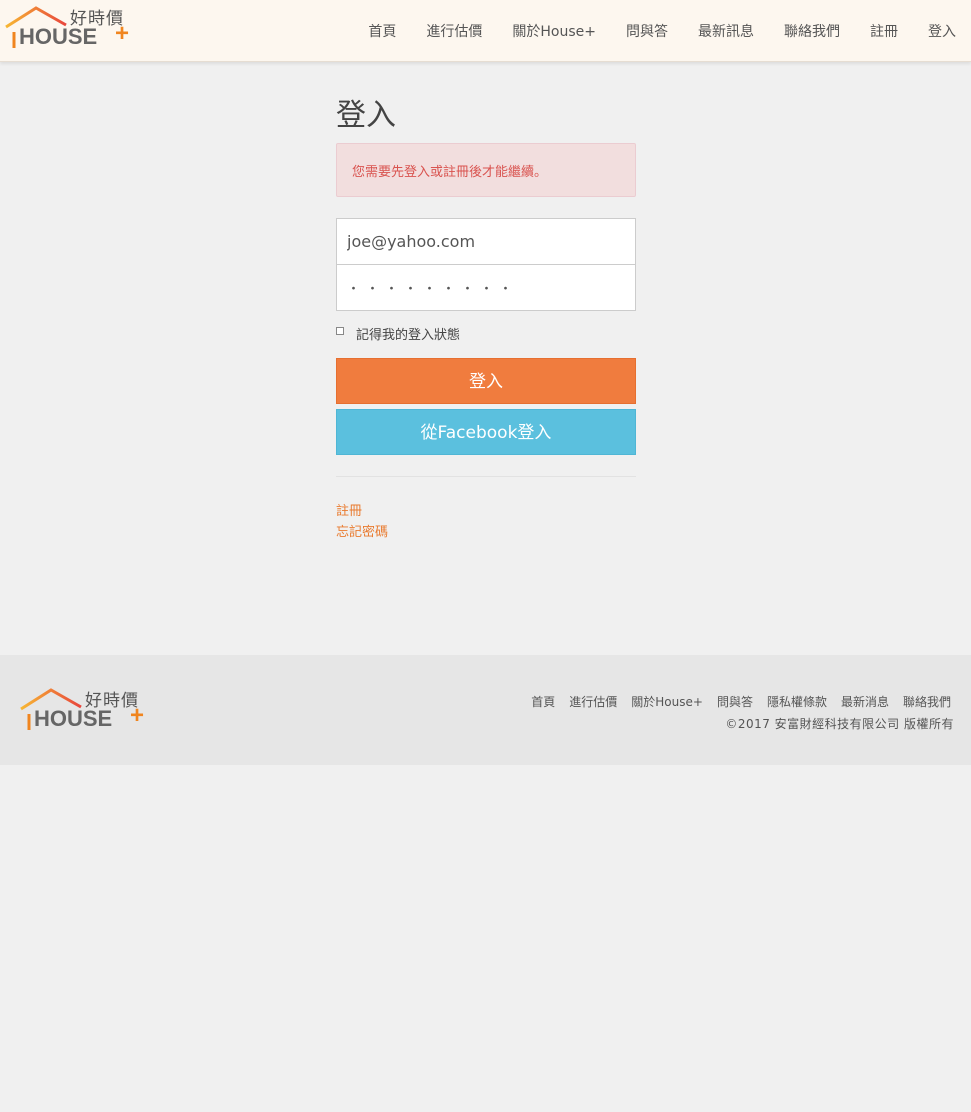 This screenshot has width=971, height=1112. Describe the element at coordinates (122, 33) in the screenshot. I see `logo-plus: +` at that location.